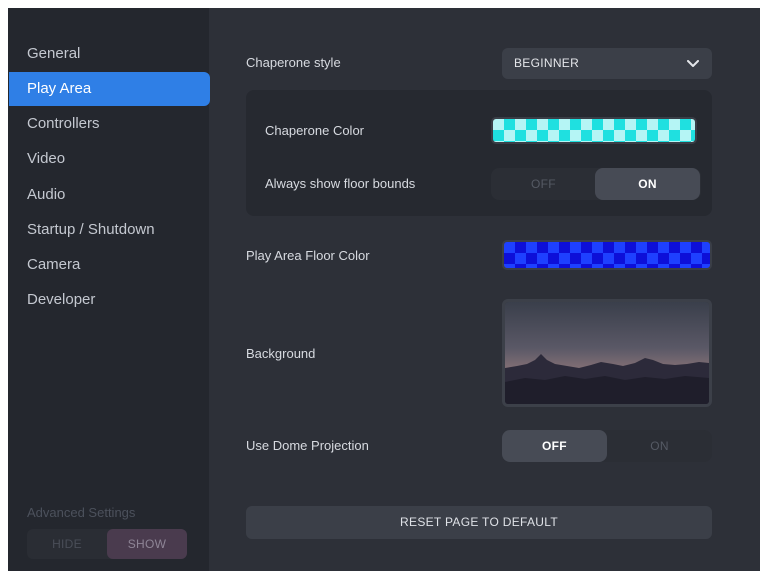  Describe the element at coordinates (281, 353) in the screenshot. I see `background-label: Background` at that location.